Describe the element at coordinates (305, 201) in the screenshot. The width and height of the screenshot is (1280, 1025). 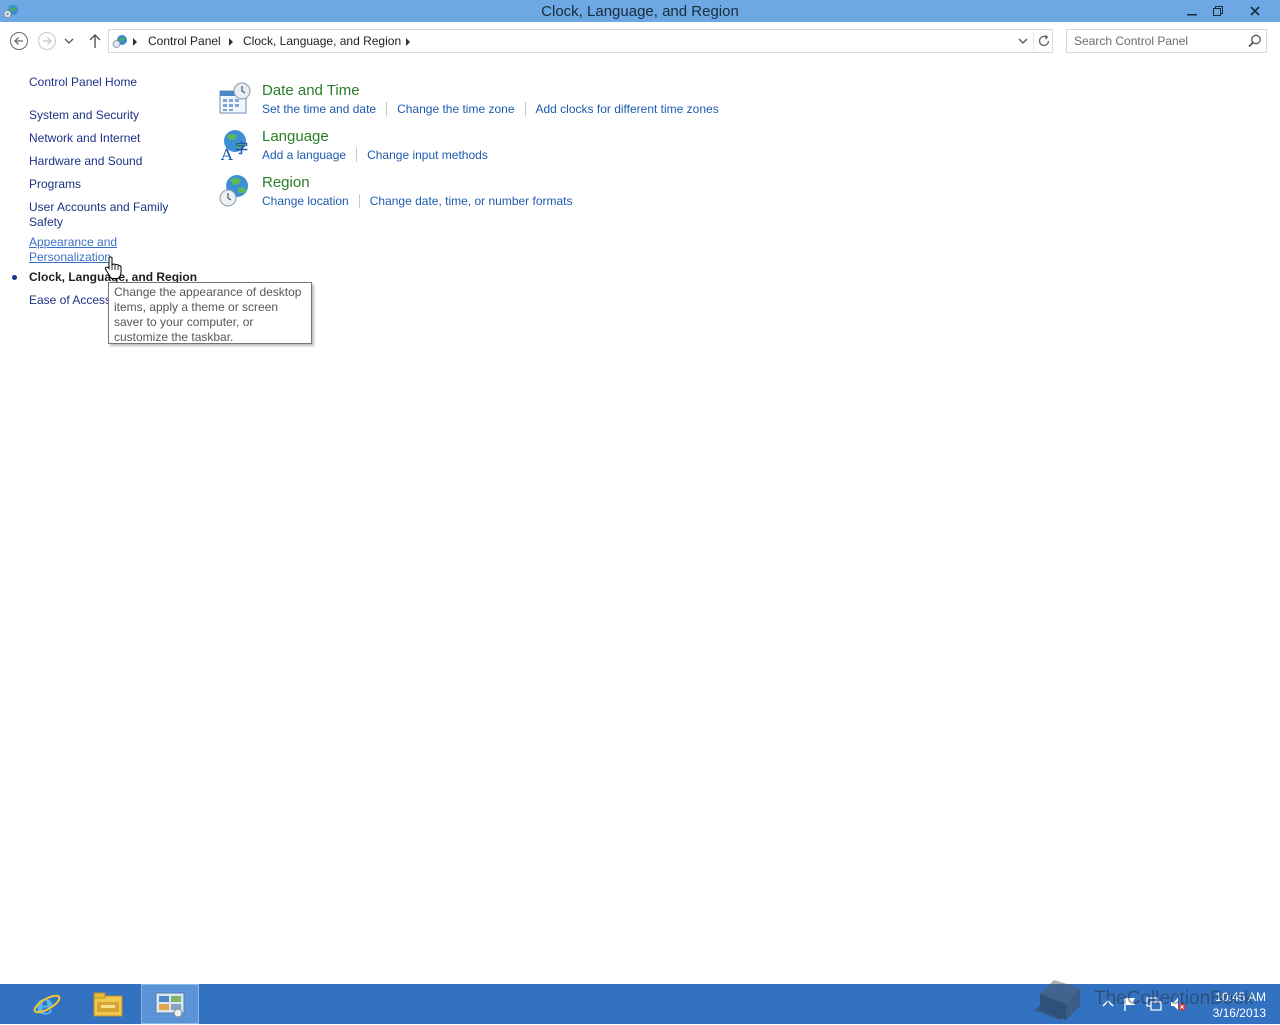
I see `change-location-link: Change location` at that location.